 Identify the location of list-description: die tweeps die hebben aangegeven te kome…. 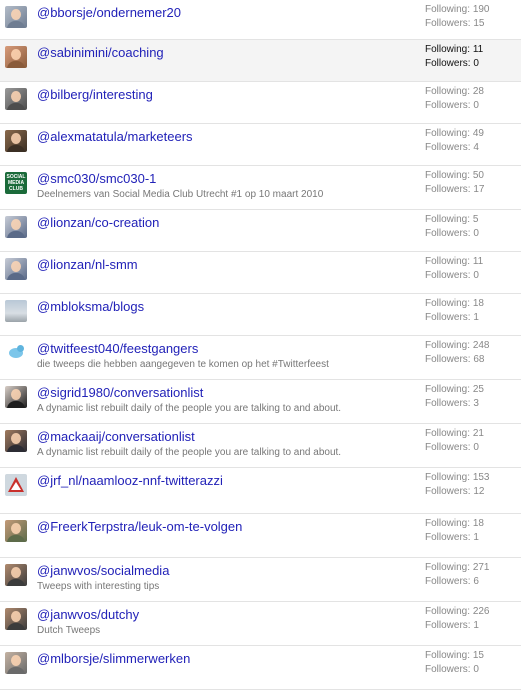
(183, 364).